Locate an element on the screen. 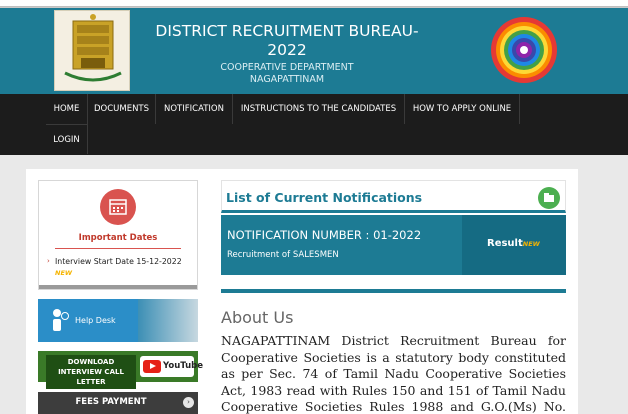 The height and width of the screenshot is (414, 628). fees-payment-button: FEES PAYMENT › is located at coordinates (118, 403).